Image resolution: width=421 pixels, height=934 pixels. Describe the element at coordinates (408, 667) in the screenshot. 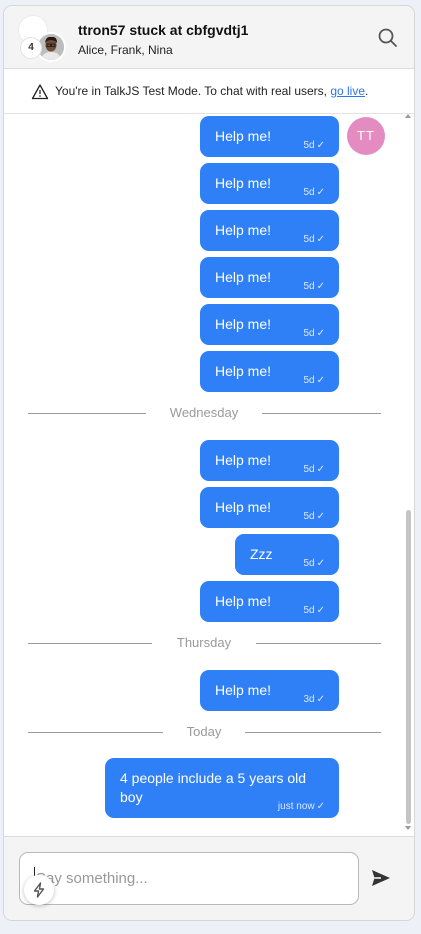

I see `scrollbar-thumb` at that location.